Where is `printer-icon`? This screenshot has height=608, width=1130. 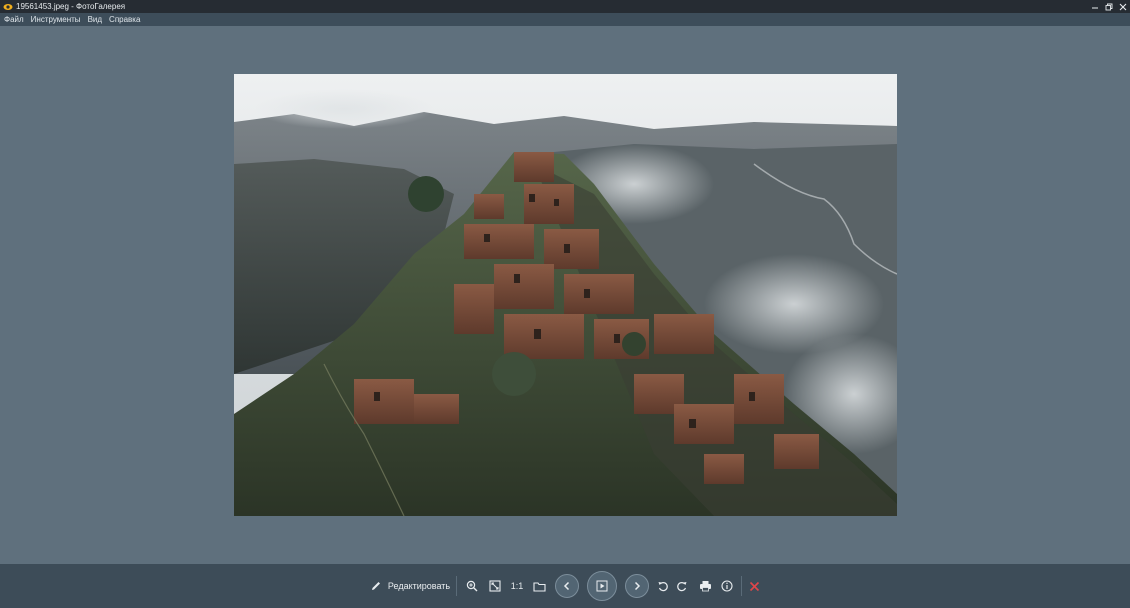 printer-icon is located at coordinates (705, 586).